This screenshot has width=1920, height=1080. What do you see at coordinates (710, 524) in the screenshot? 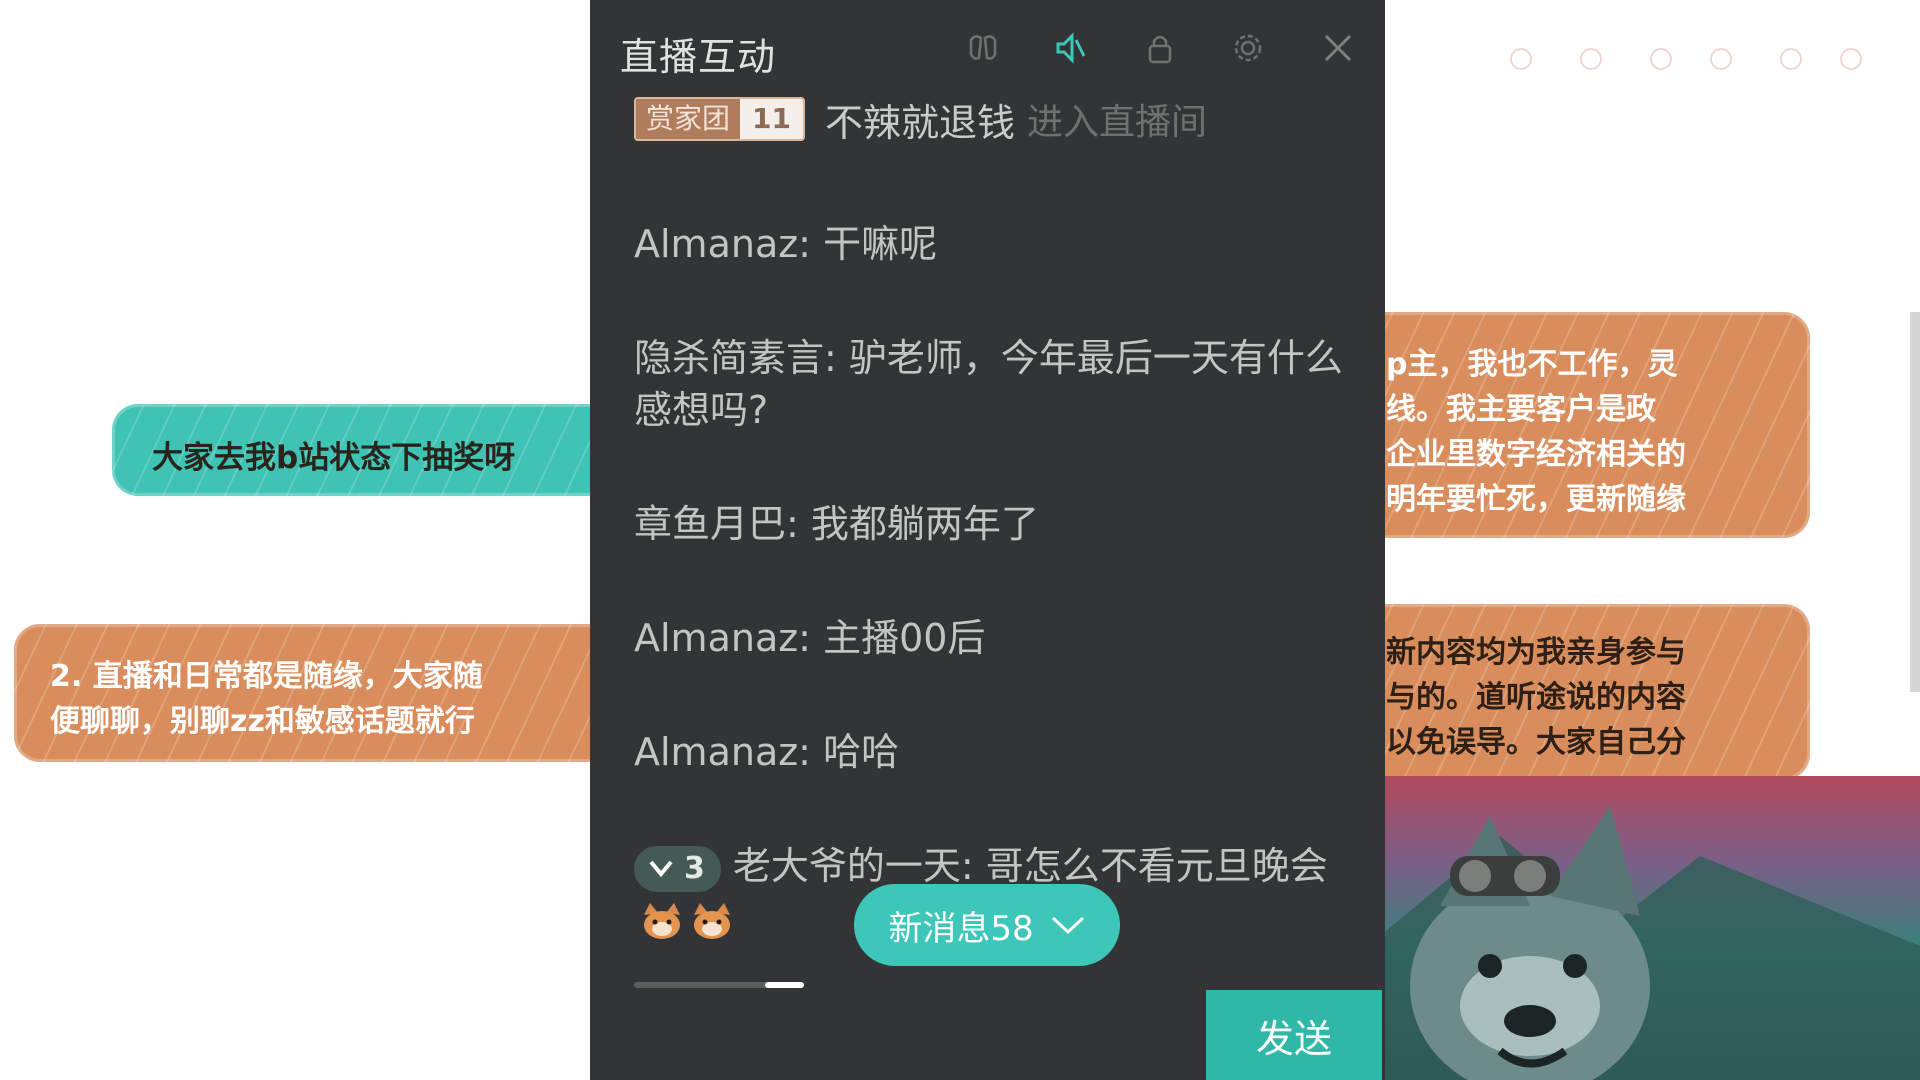
I see `chat-username: 章鱼月巴` at bounding box center [710, 524].